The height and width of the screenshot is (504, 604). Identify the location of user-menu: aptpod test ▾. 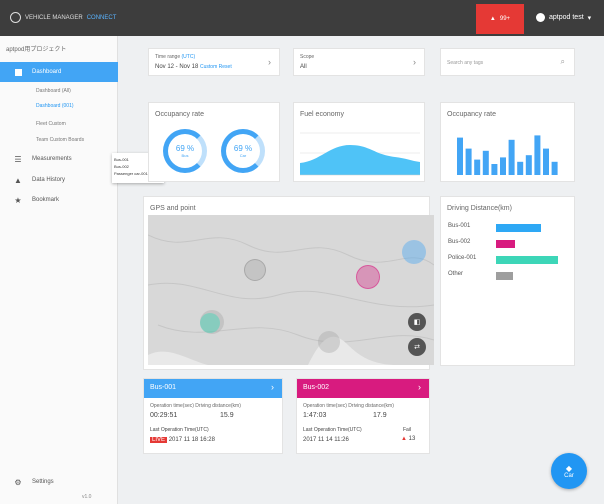
(563, 17).